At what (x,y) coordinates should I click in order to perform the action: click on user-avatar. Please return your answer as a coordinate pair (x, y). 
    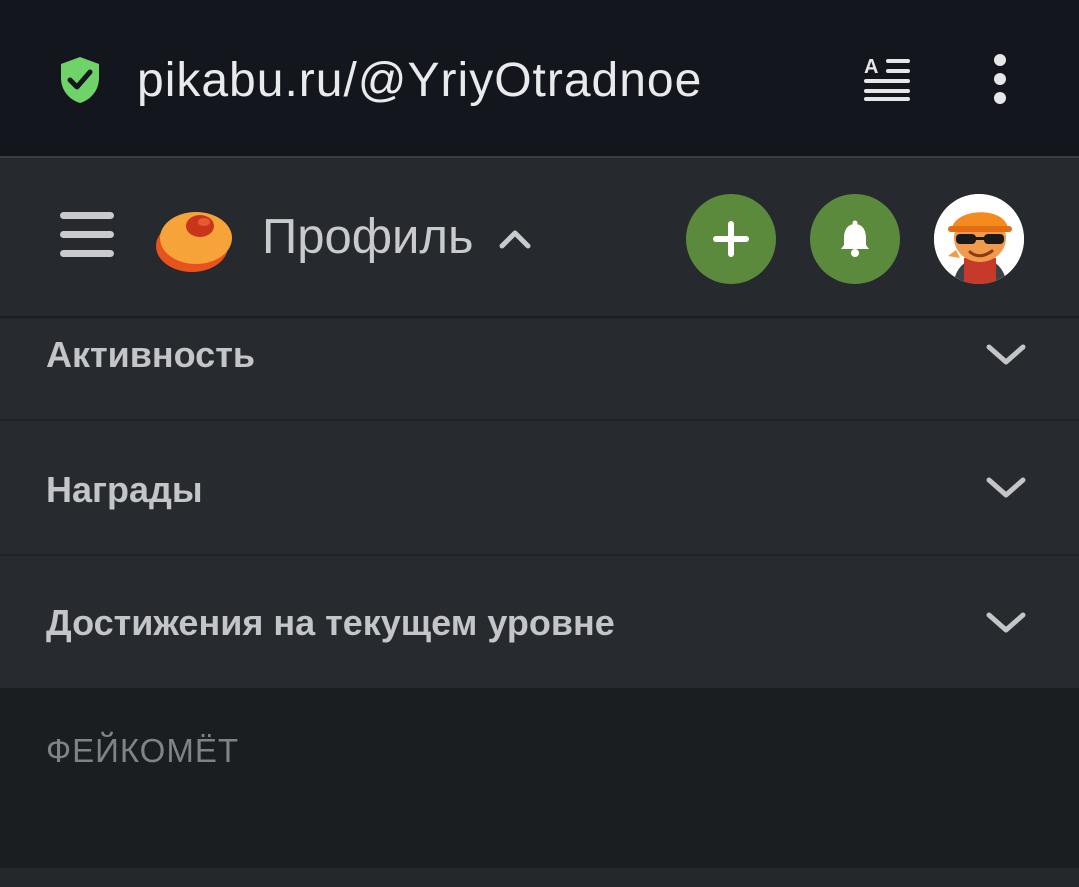
    Looking at the image, I should click on (979, 239).